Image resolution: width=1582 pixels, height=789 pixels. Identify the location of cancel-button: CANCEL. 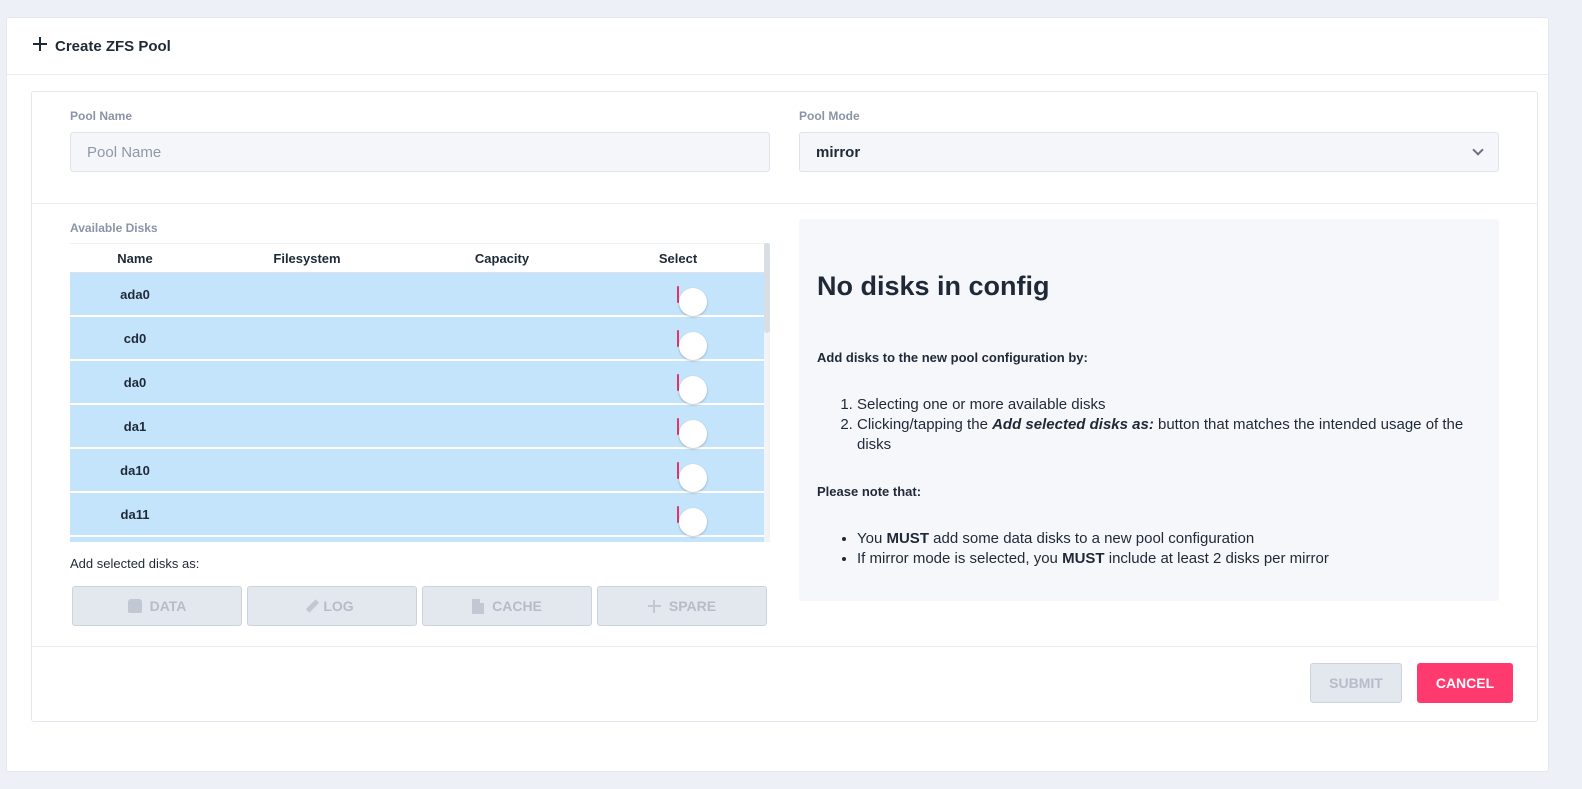
(1465, 683).